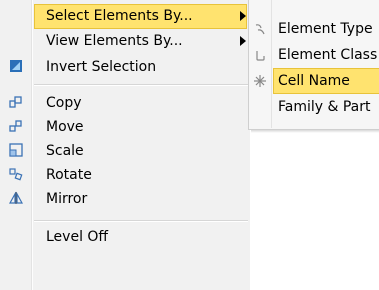  I want to click on mirror-icon, so click(16, 198).